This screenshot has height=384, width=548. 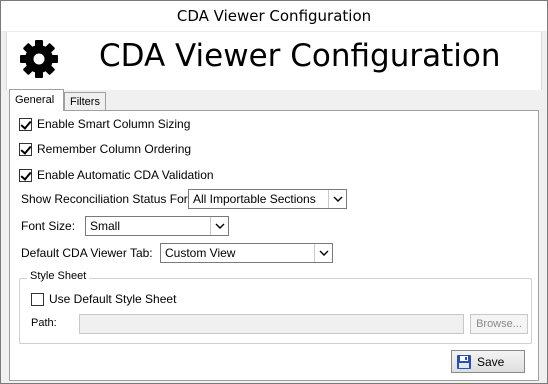 I want to click on default-tab-value: Custom View, so click(x=200, y=253).